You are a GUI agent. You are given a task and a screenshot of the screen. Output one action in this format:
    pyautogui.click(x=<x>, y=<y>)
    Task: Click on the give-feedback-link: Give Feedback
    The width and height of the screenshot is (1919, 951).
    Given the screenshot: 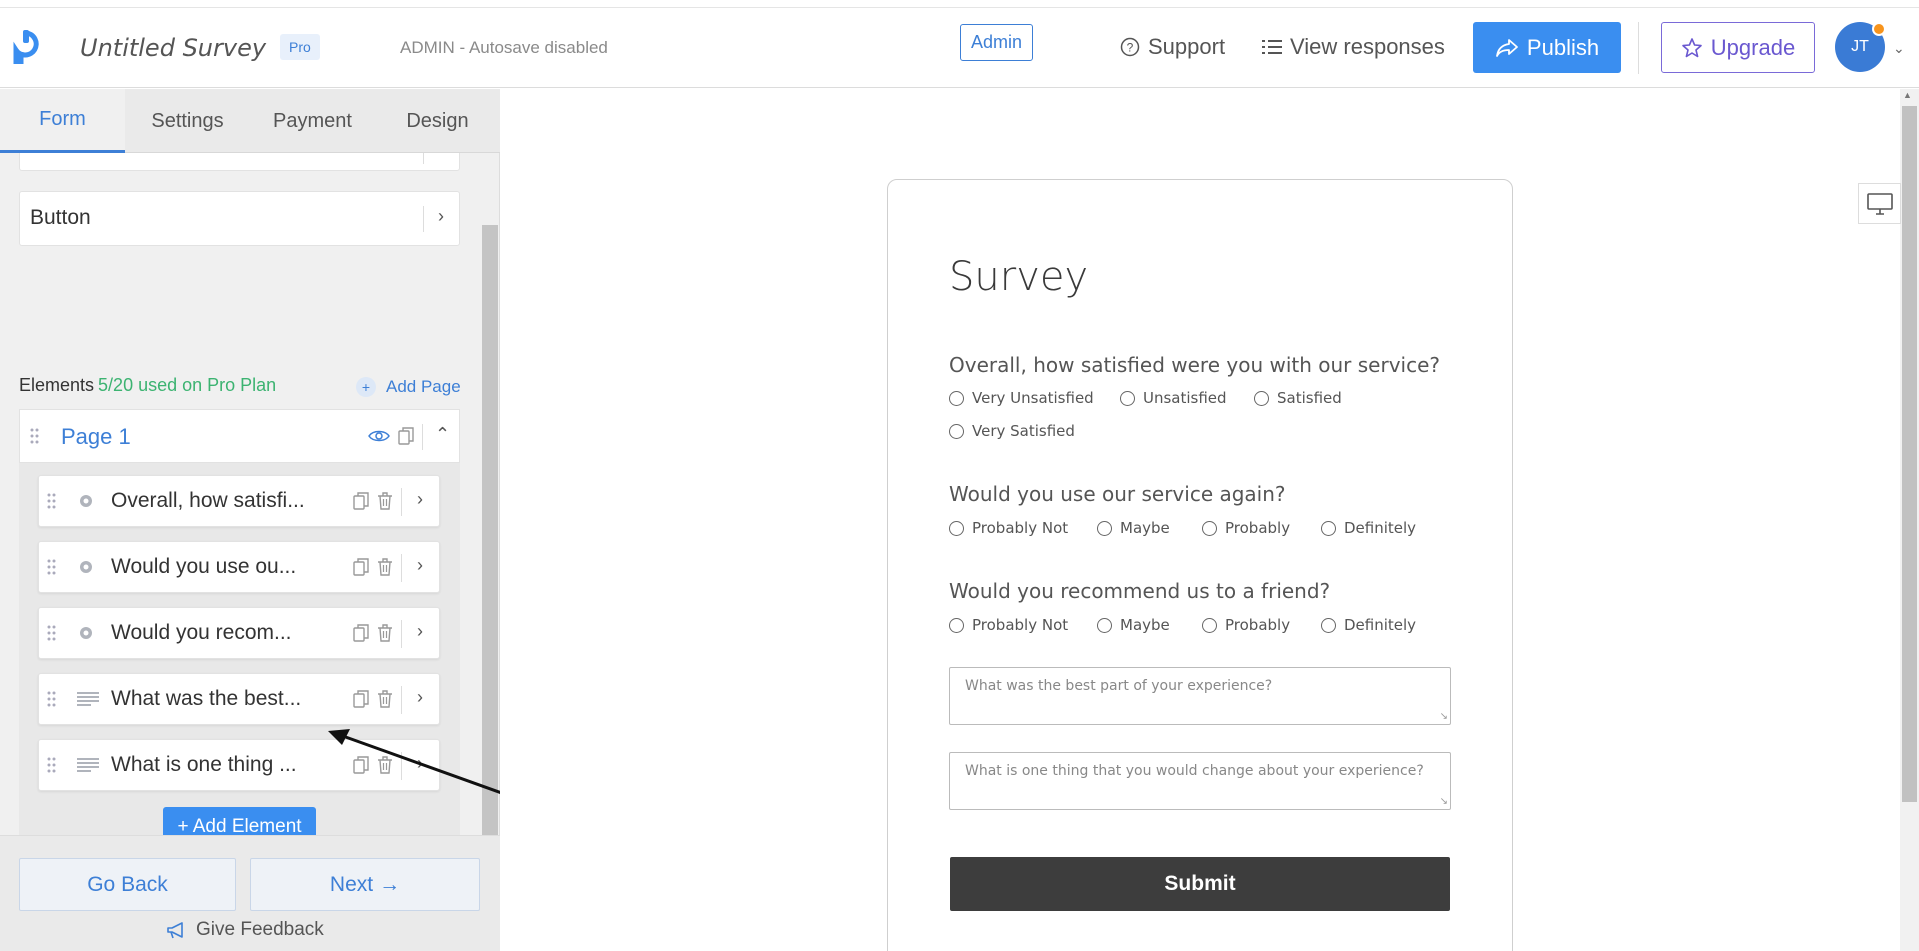 What is the action you would take?
    pyautogui.click(x=245, y=930)
    